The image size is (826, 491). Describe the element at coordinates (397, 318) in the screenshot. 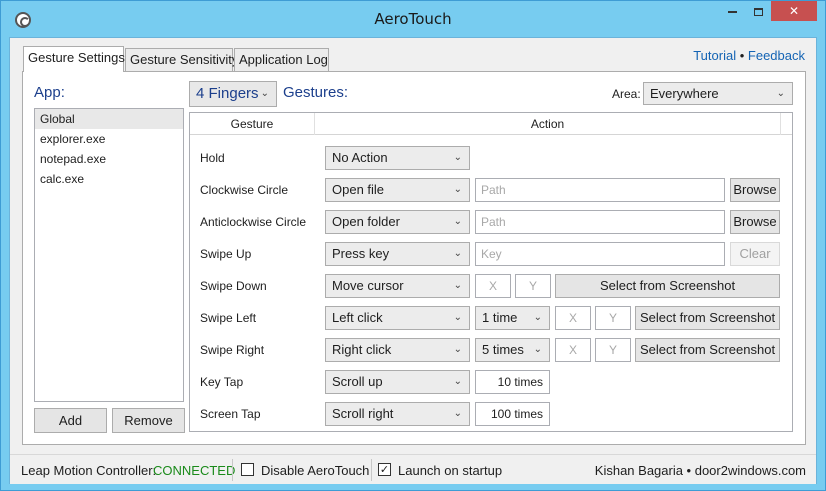

I see `action-dropdown: Left click ⌄` at that location.